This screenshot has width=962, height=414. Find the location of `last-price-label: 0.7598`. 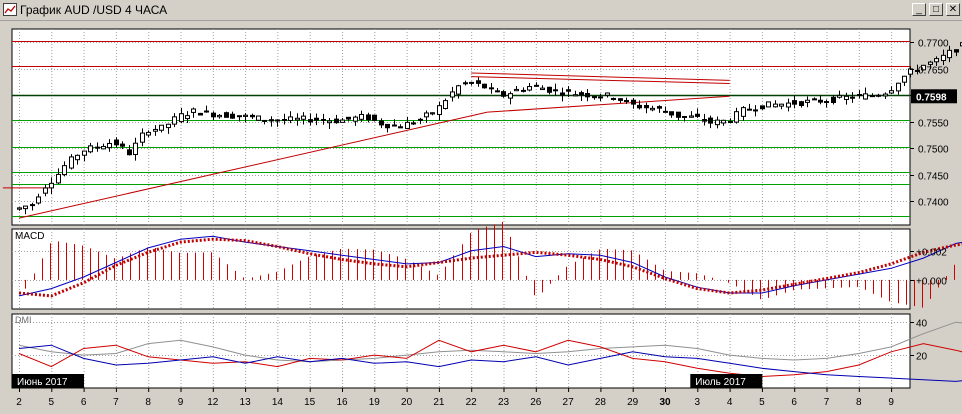

last-price-label: 0.7598 is located at coordinates (931, 97).